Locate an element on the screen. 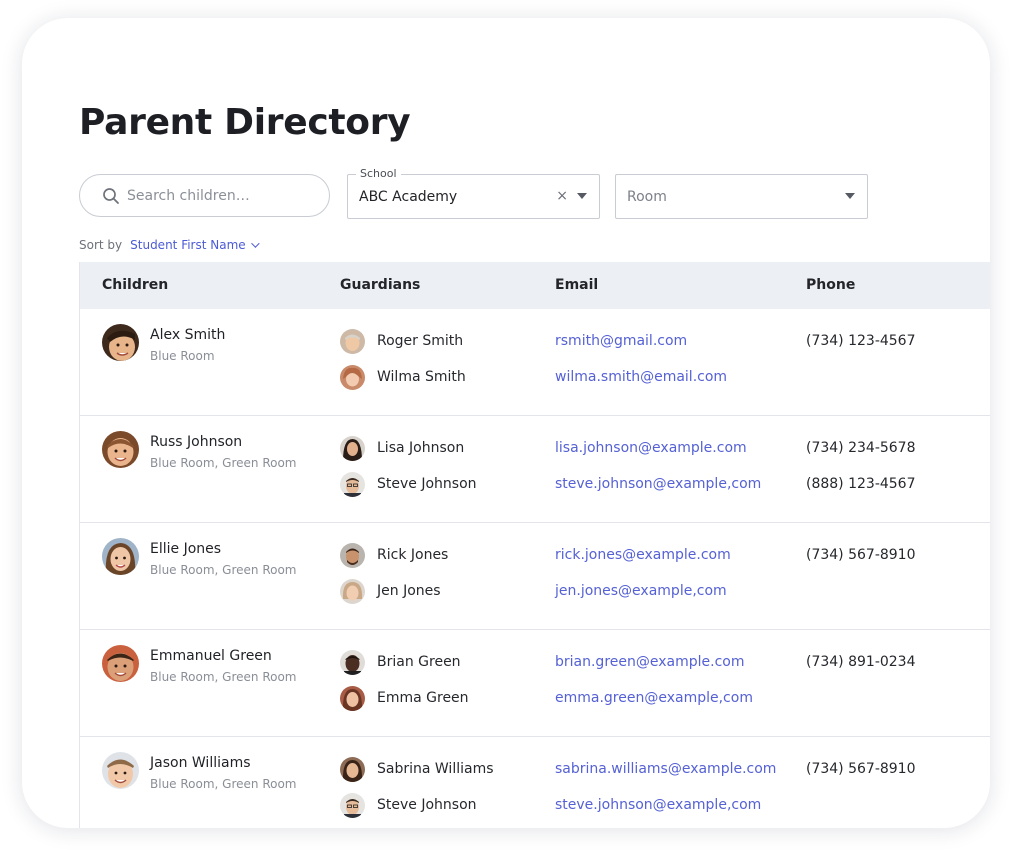  child-name: Alex Smith is located at coordinates (187, 335).